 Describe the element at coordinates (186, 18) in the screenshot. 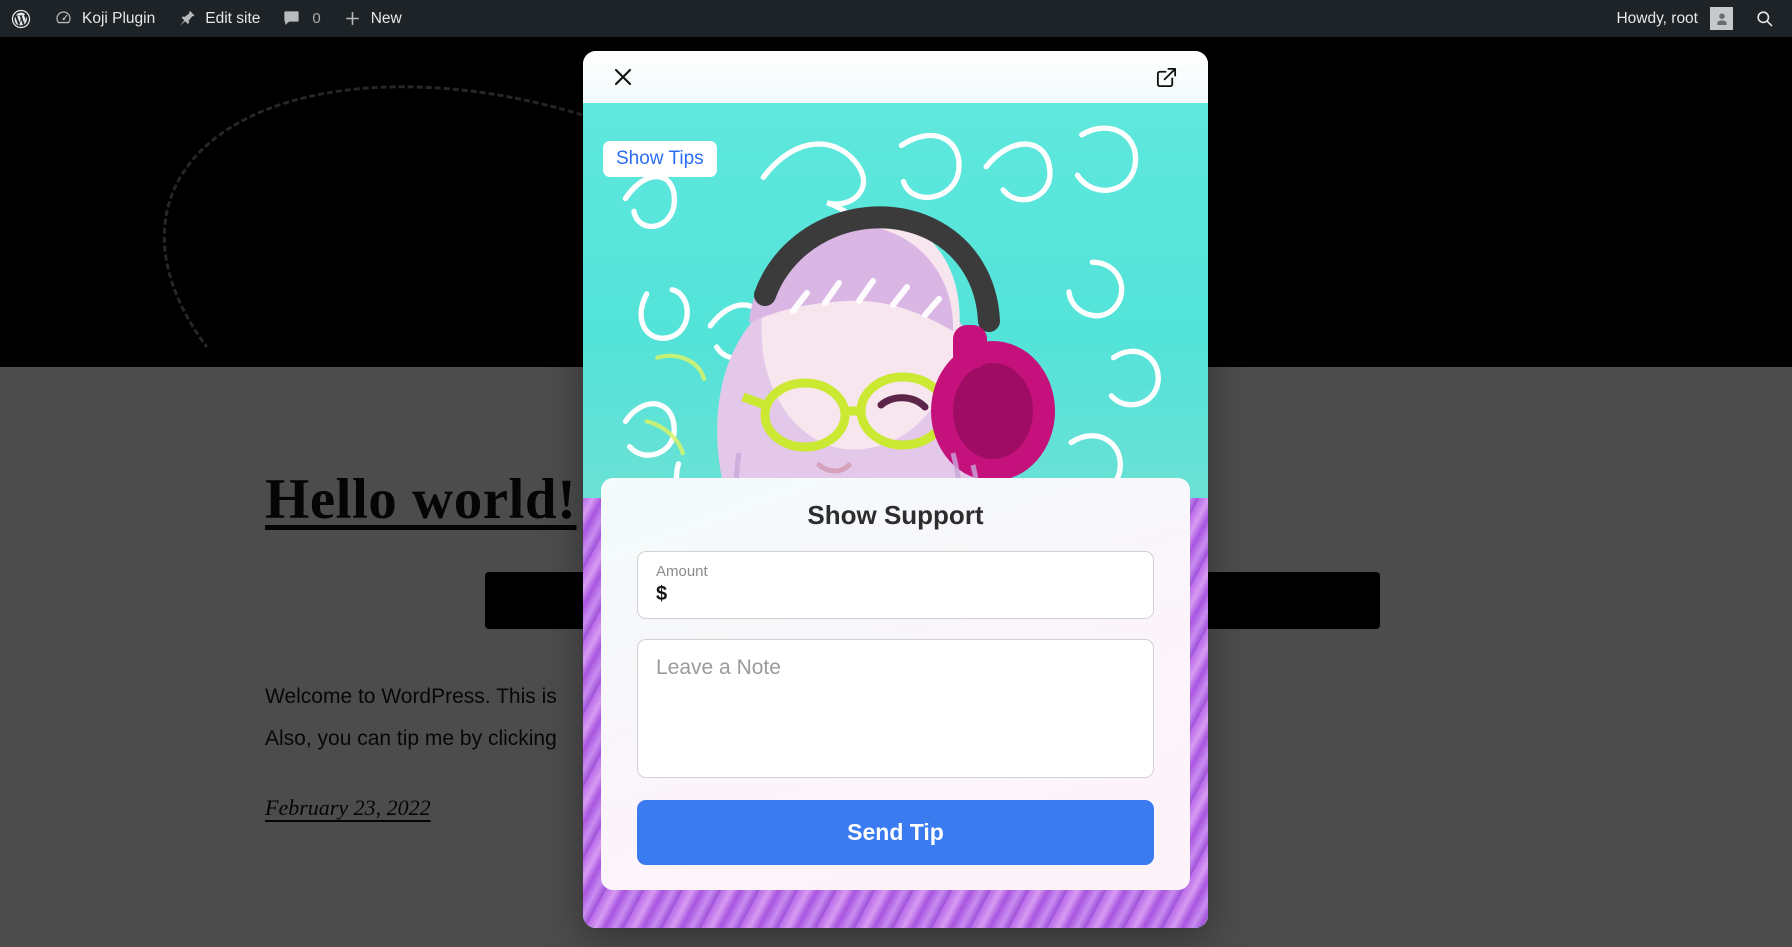

I see `pin-icon` at that location.